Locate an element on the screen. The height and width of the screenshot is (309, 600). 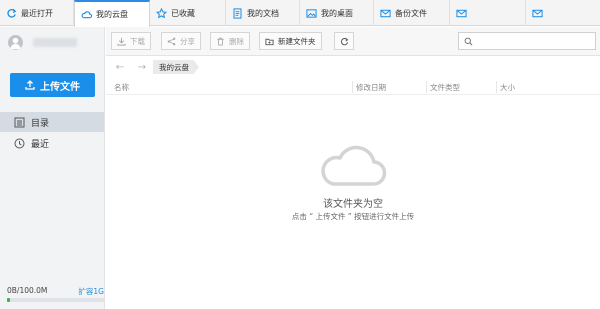
column-size: 大小 is located at coordinates (507, 87).